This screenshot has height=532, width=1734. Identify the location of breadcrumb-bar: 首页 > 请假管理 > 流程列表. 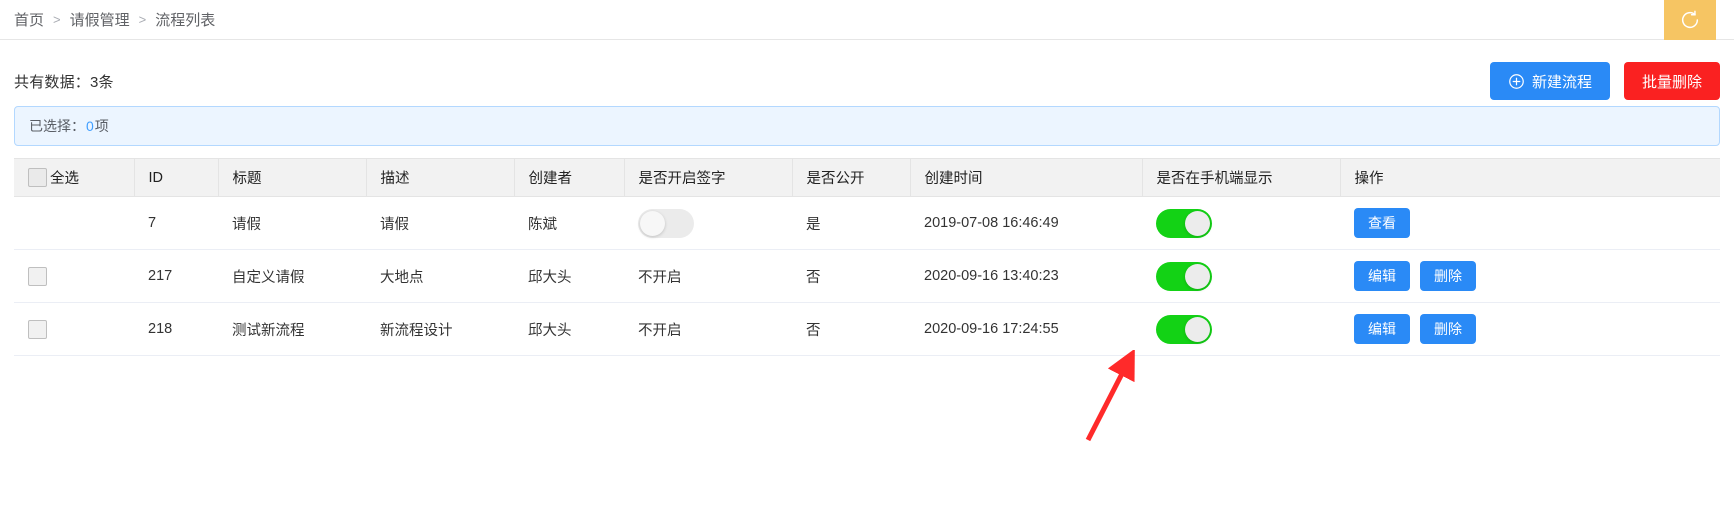
(867, 20).